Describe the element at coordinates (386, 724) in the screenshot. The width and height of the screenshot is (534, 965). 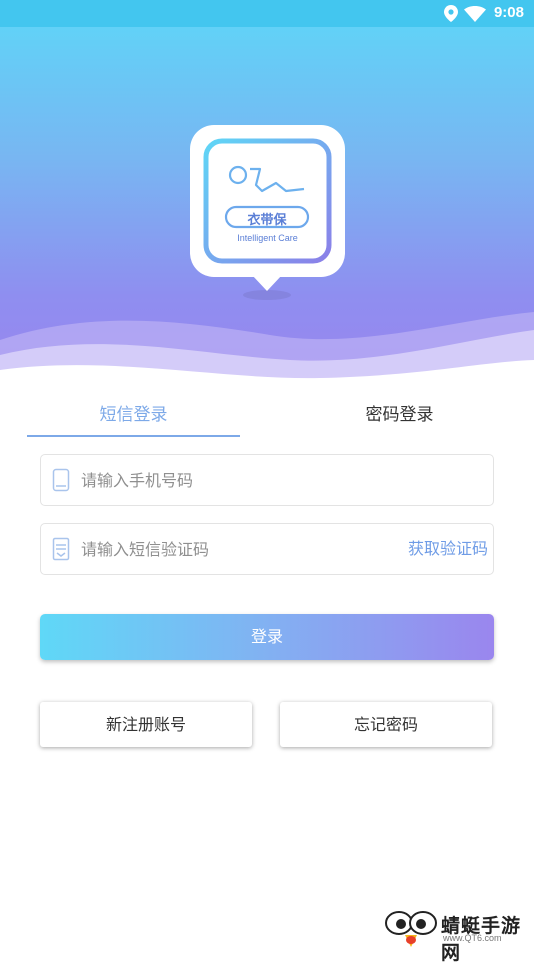
I see `forgot-password-button: 忘记密码` at that location.